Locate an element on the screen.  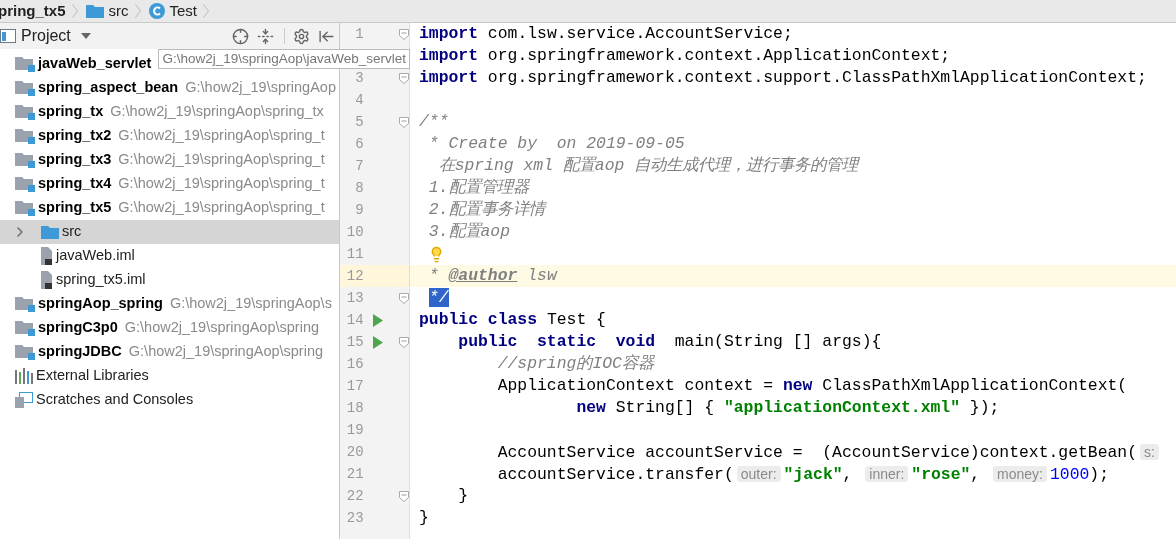
tree-item-label: spring_tx2 is located at coordinates (75, 136).